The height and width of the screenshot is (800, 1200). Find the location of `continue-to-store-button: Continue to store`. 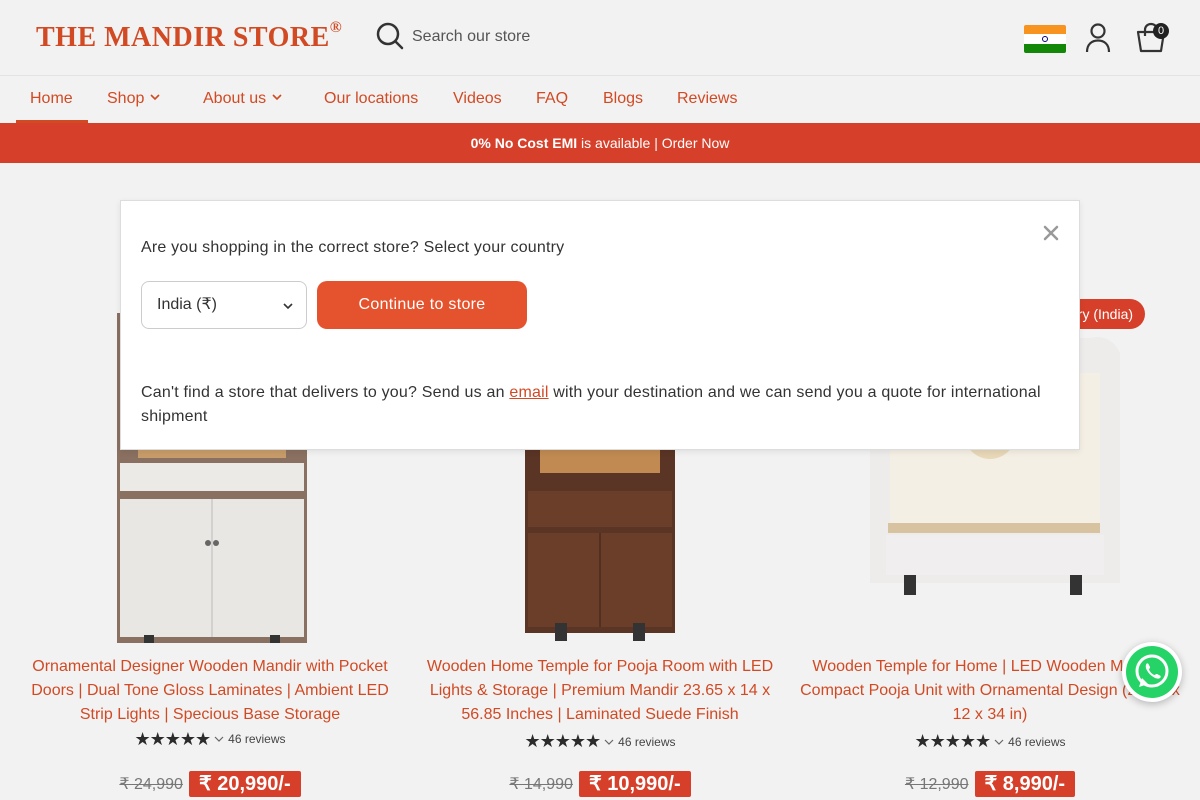

continue-to-store-button: Continue to store is located at coordinates (422, 305).